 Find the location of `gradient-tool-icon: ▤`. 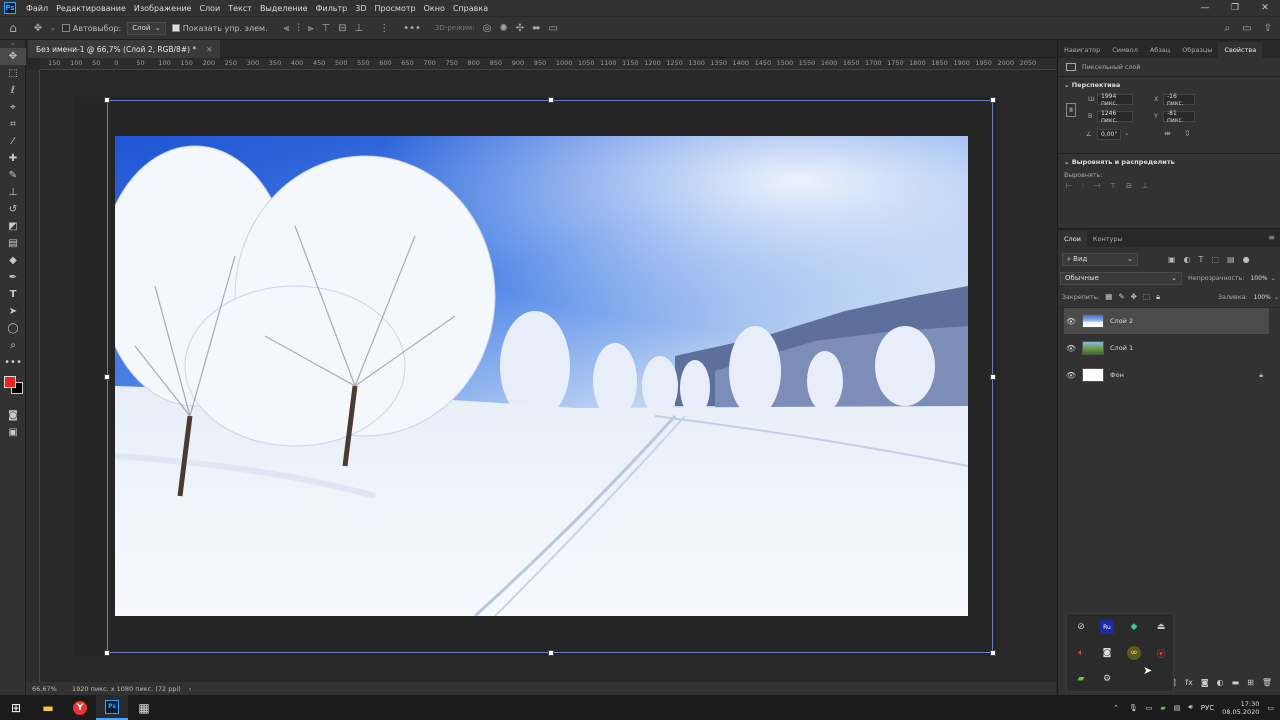

gradient-tool-icon: ▤ is located at coordinates (13, 243).